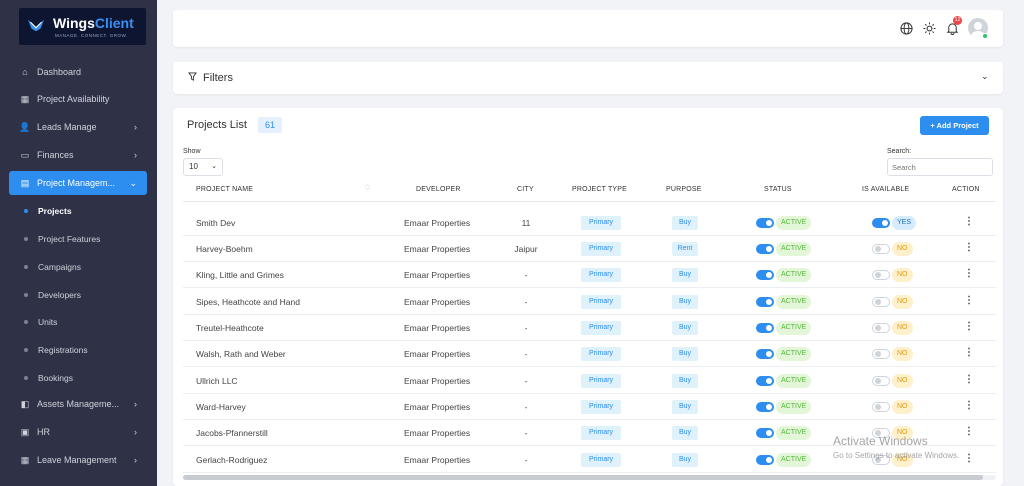 The height and width of the screenshot is (486, 1024). What do you see at coordinates (241, 354) in the screenshot?
I see `project-name: Walsh, Rath and Weber` at bounding box center [241, 354].